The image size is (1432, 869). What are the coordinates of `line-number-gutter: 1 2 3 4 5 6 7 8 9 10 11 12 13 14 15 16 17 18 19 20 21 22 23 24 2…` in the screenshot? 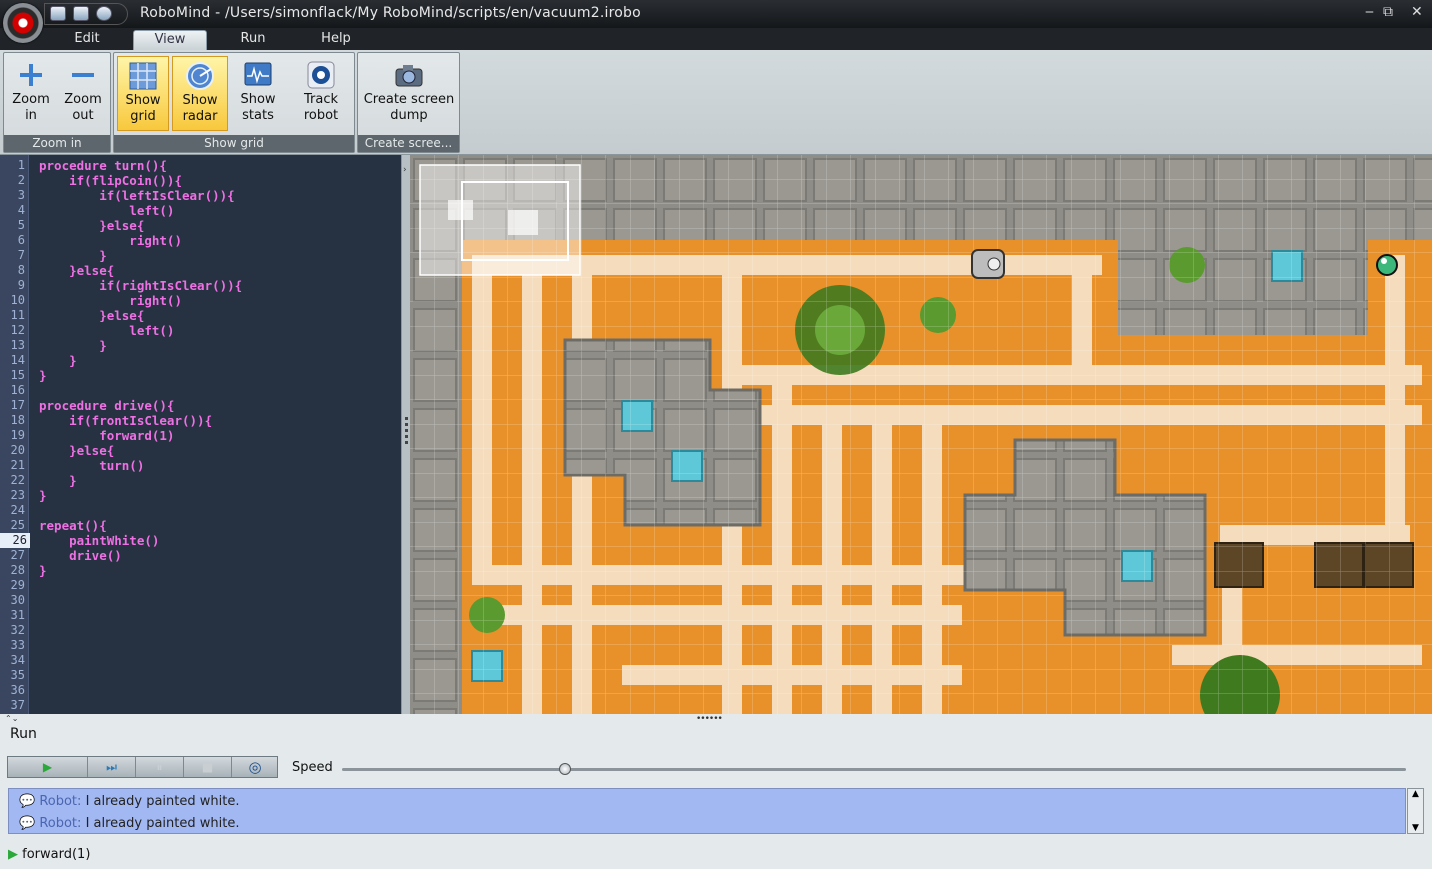 It's located at (15, 434).